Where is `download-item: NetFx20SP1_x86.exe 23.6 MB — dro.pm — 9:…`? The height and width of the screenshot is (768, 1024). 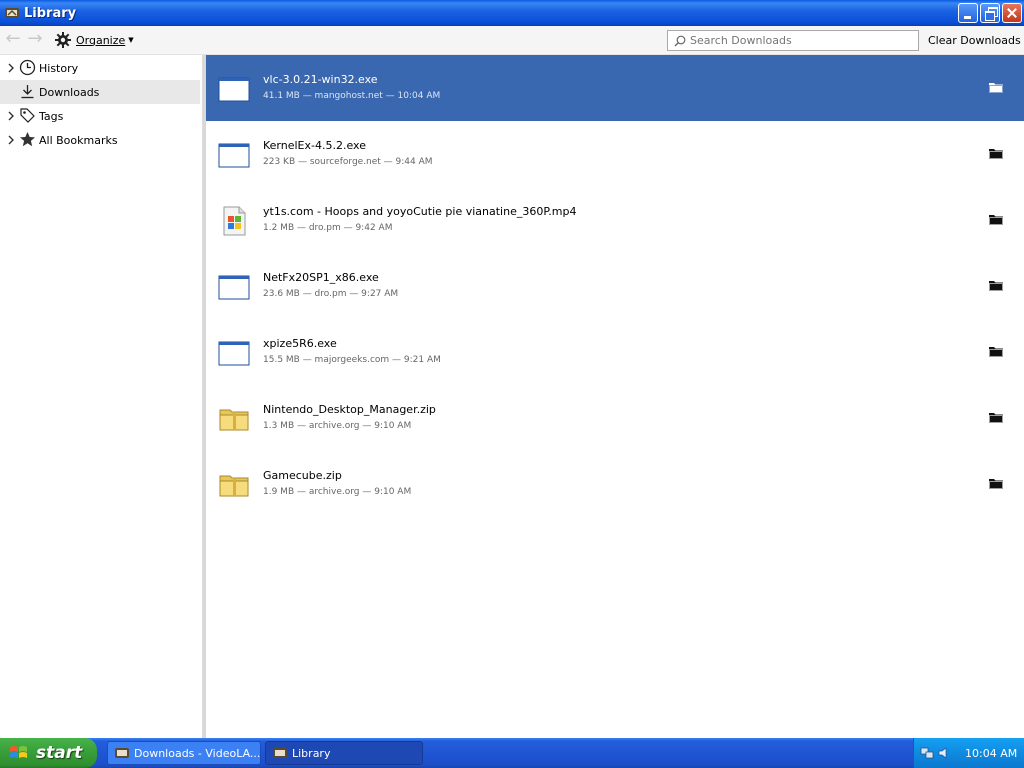 download-item: NetFx20SP1_x86.exe 23.6 MB — dro.pm — 9:… is located at coordinates (615, 286).